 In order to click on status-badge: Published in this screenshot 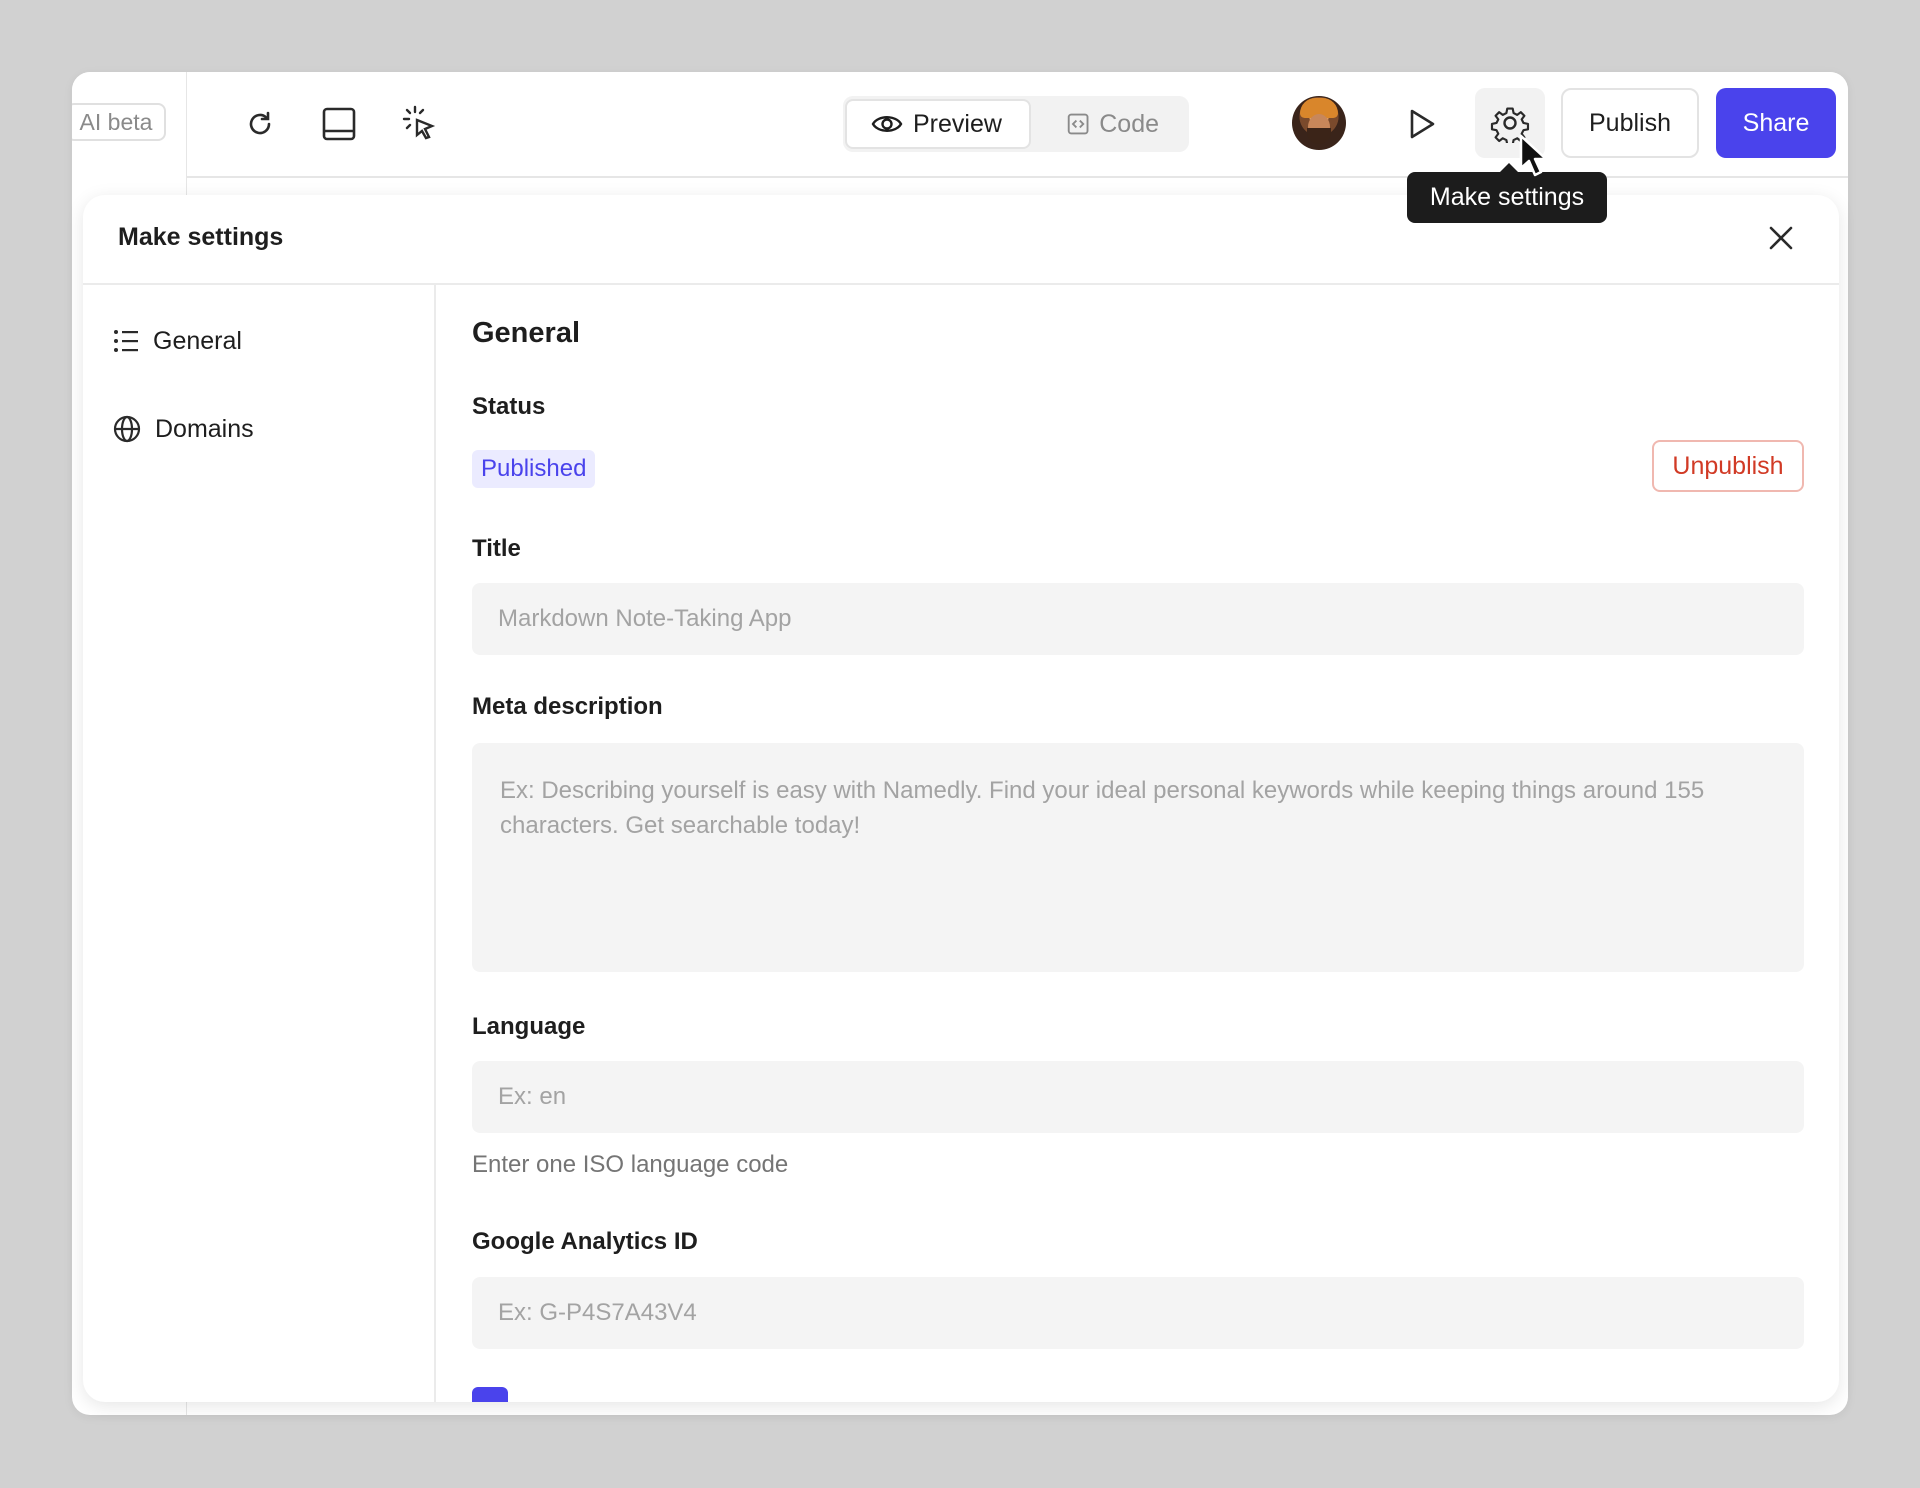, I will do `click(534, 469)`.